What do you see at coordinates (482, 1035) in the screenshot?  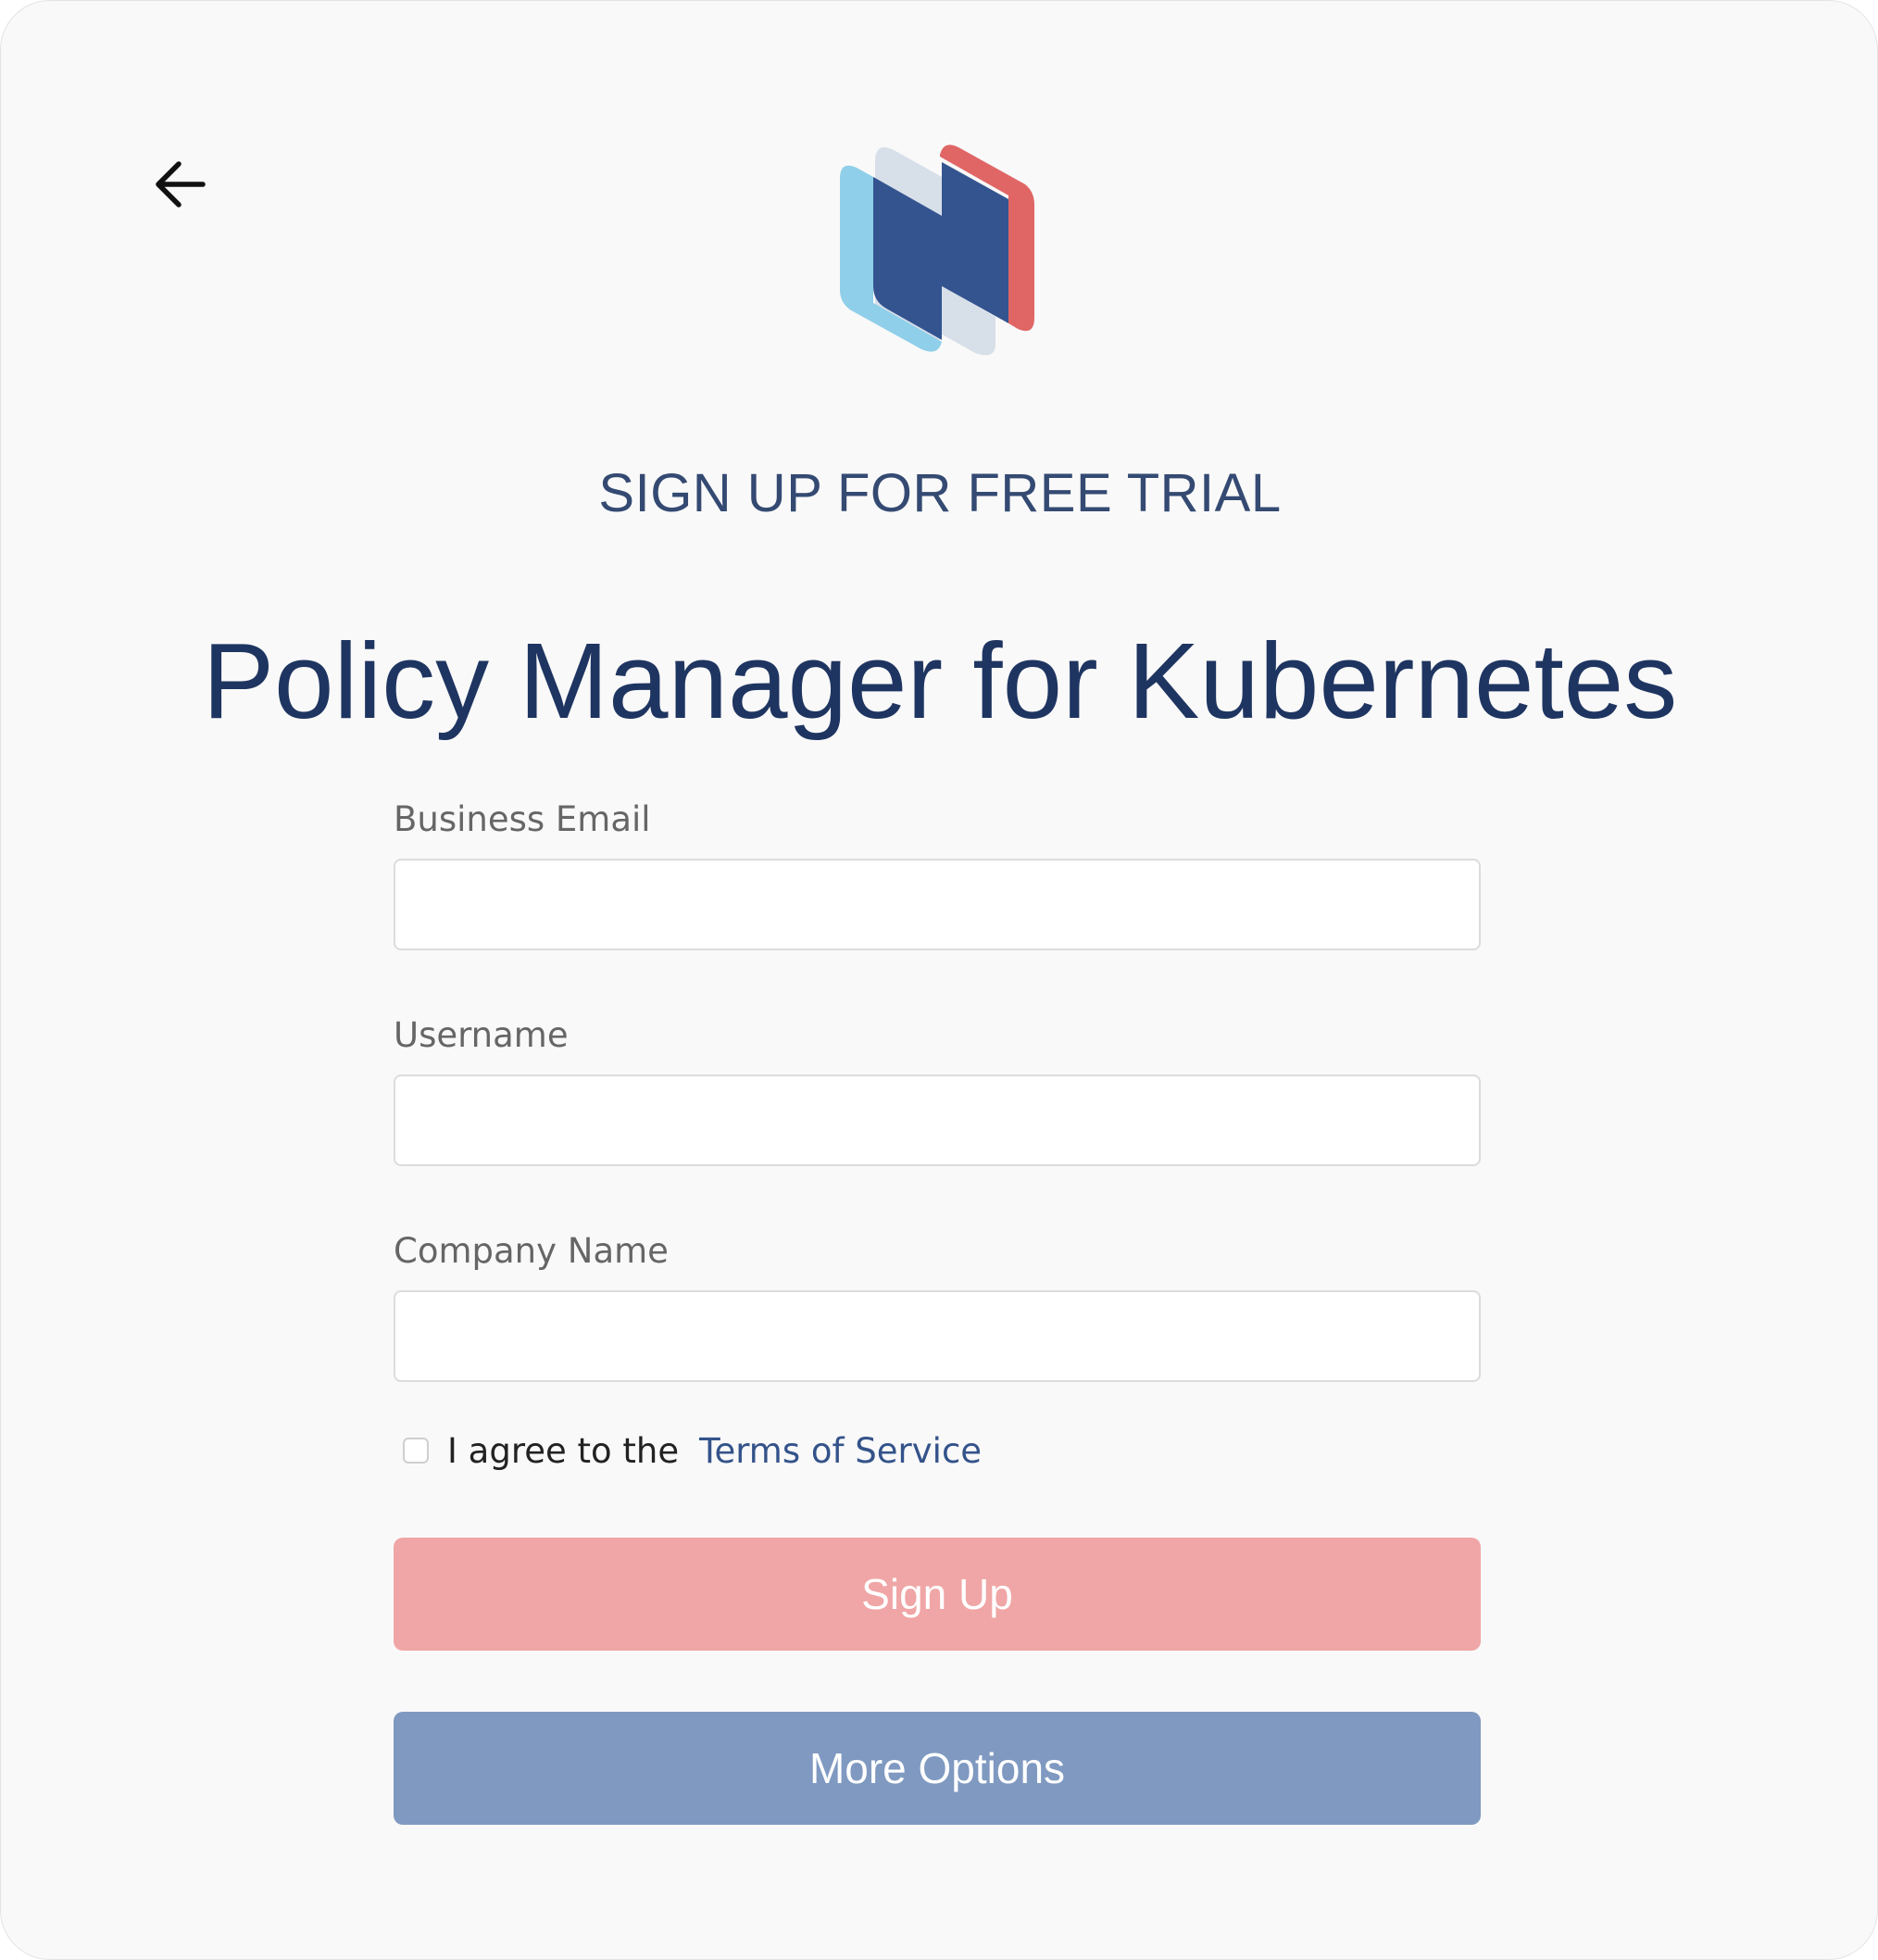 I see `username-label: Username` at bounding box center [482, 1035].